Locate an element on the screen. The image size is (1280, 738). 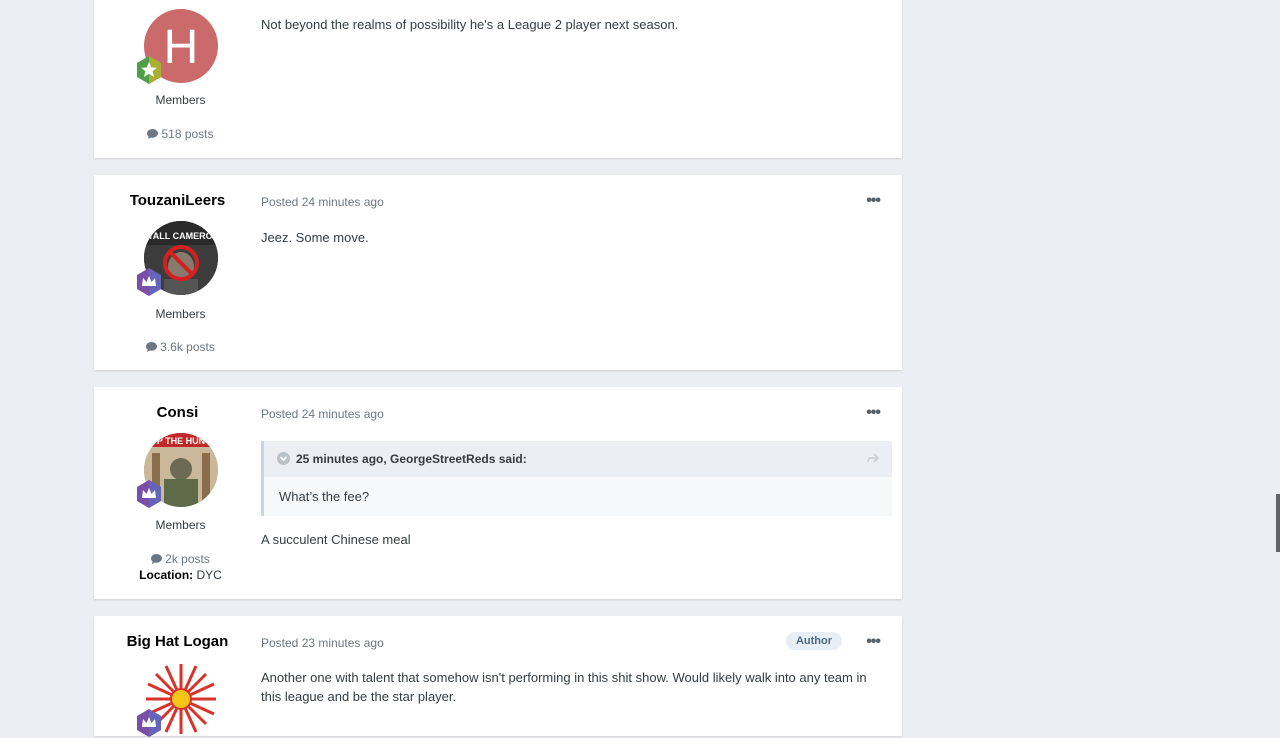
post-count: 2k posts is located at coordinates (180, 559).